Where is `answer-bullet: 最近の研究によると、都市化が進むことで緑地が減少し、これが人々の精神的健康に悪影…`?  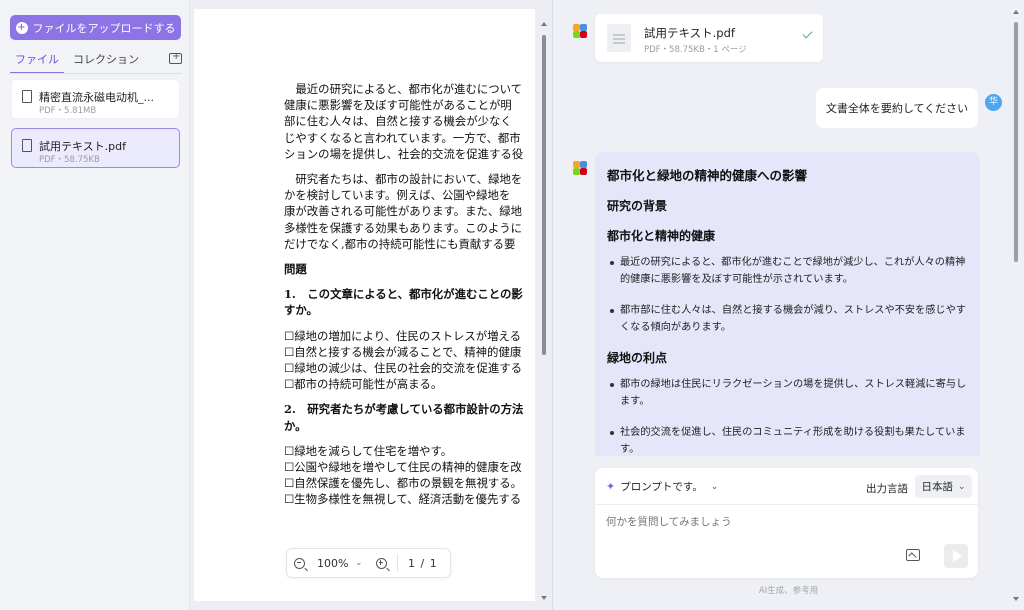 answer-bullet: 最近の研究によると、都市化が進むことで緑地が減少し、これが人々の精神的健康に悪影… is located at coordinates (787, 271).